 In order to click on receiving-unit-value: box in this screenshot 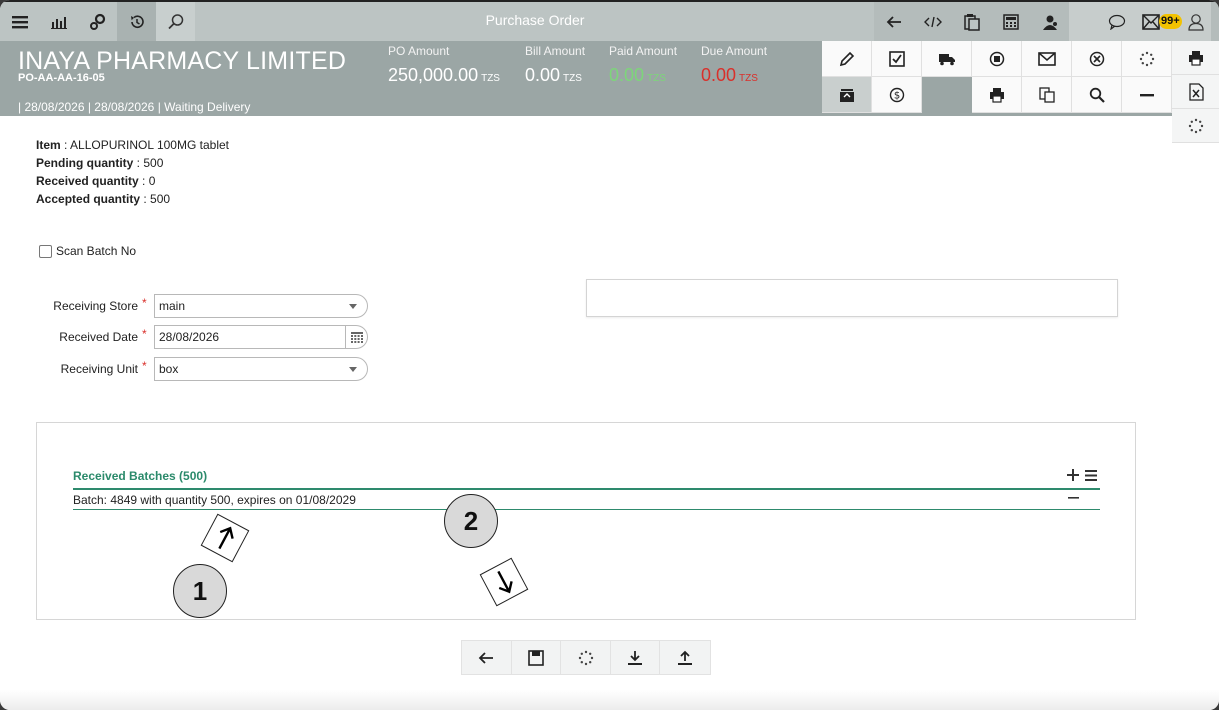, I will do `click(169, 369)`.